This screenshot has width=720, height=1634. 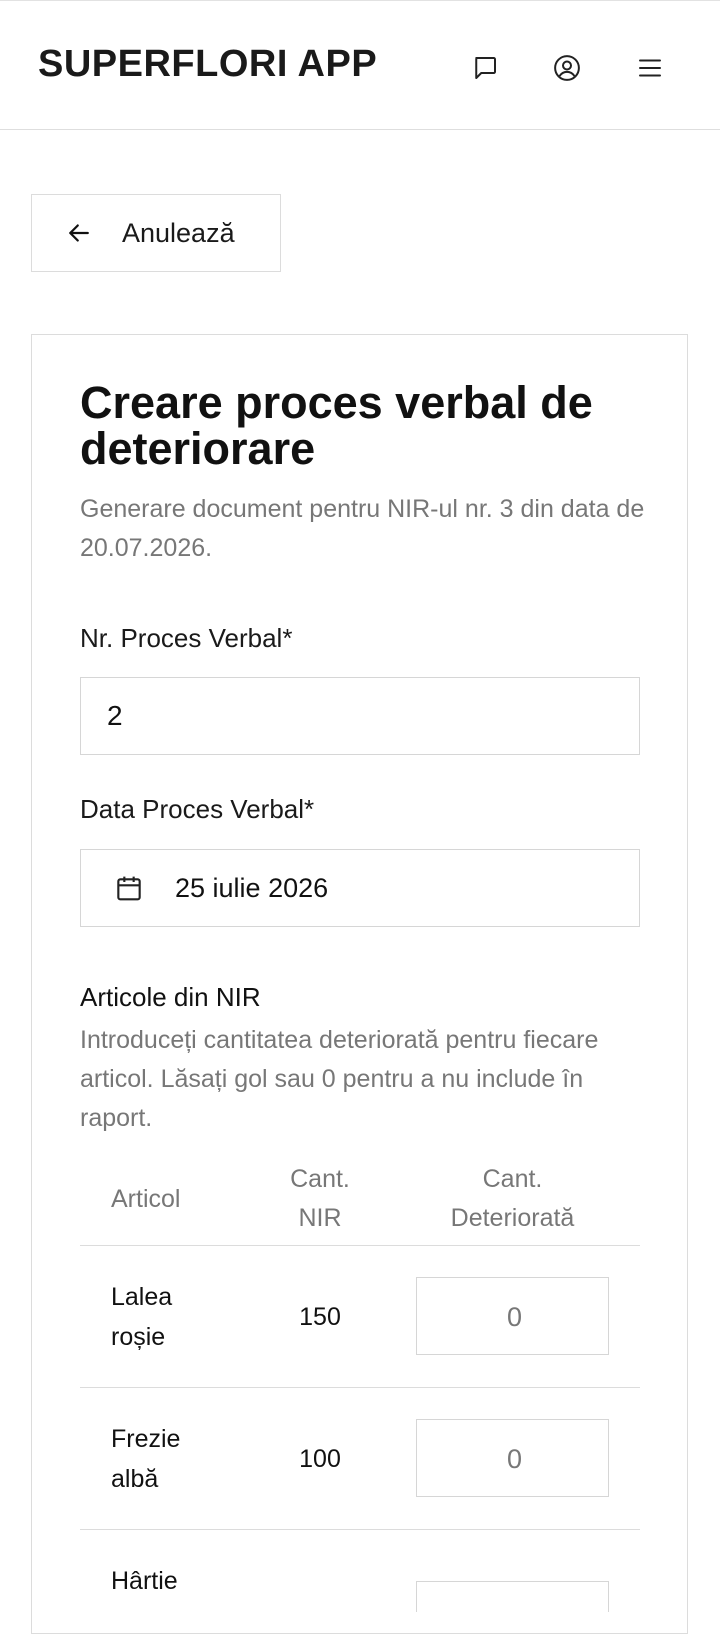 What do you see at coordinates (79, 233) in the screenshot?
I see `arrow-left-icon` at bounding box center [79, 233].